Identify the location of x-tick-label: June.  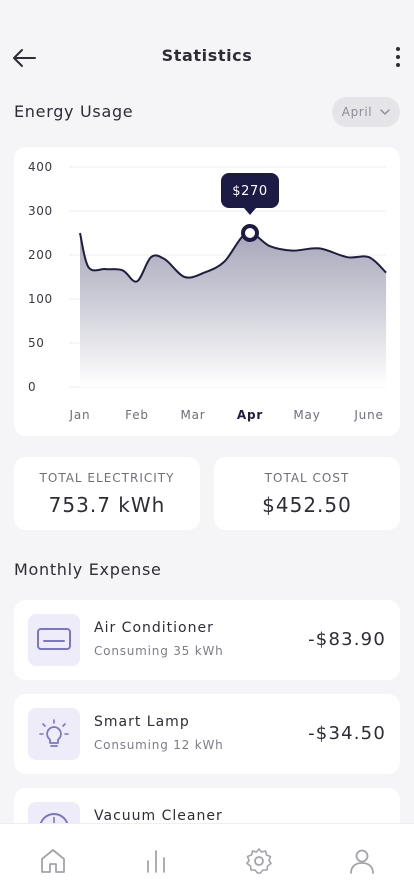
(368, 415).